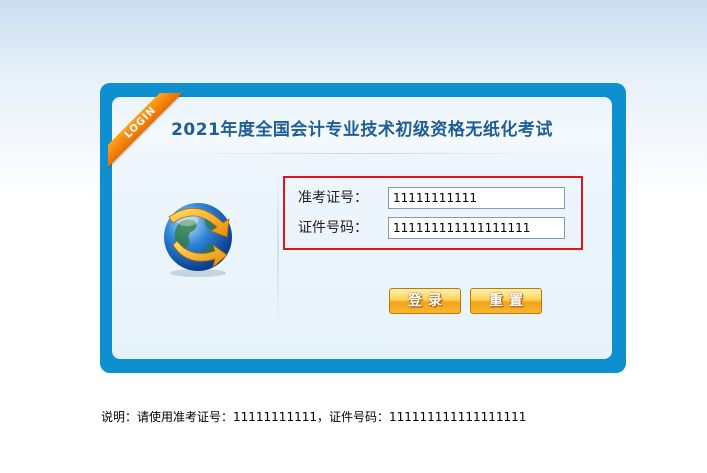 Image resolution: width=707 pixels, height=473 pixels. Describe the element at coordinates (333, 228) in the screenshot. I see `id-number-label: 证件号码：` at that location.